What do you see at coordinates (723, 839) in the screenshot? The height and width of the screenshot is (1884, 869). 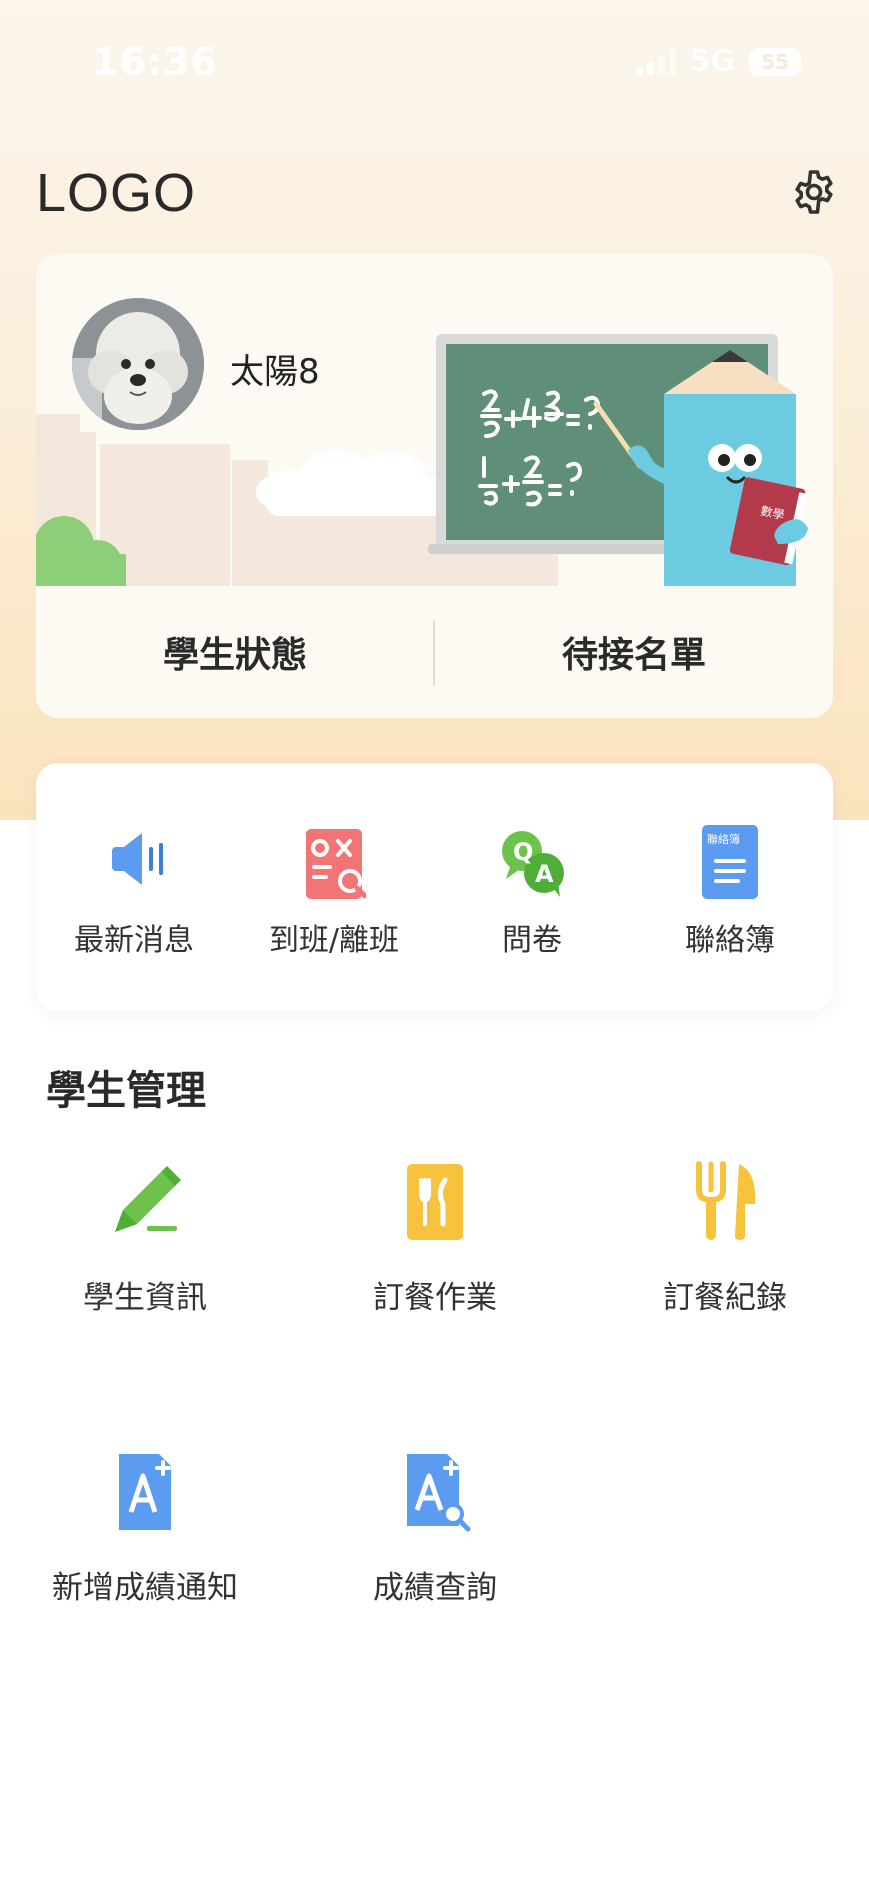 I see `contact-book-icon-text: 聯絡簿` at bounding box center [723, 839].